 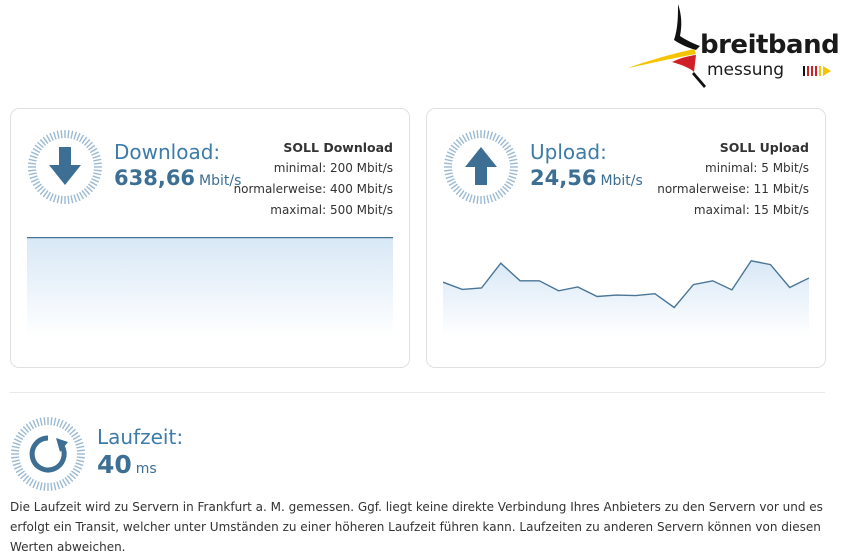 I want to click on latency-gauge, so click(x=48, y=454).